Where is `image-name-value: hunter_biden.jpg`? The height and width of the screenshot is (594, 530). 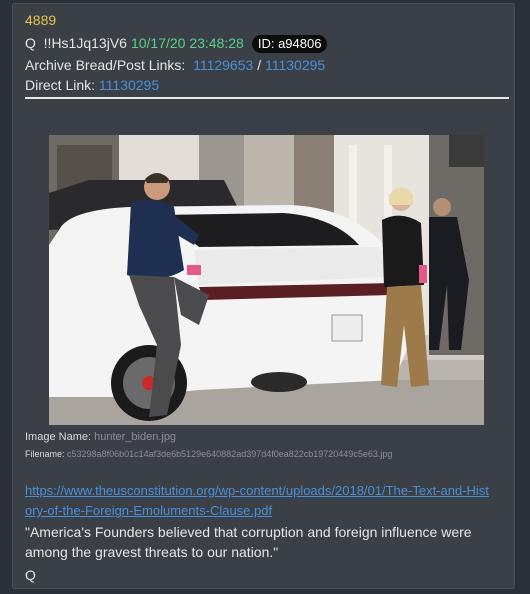 image-name-value: hunter_biden.jpg is located at coordinates (135, 437).